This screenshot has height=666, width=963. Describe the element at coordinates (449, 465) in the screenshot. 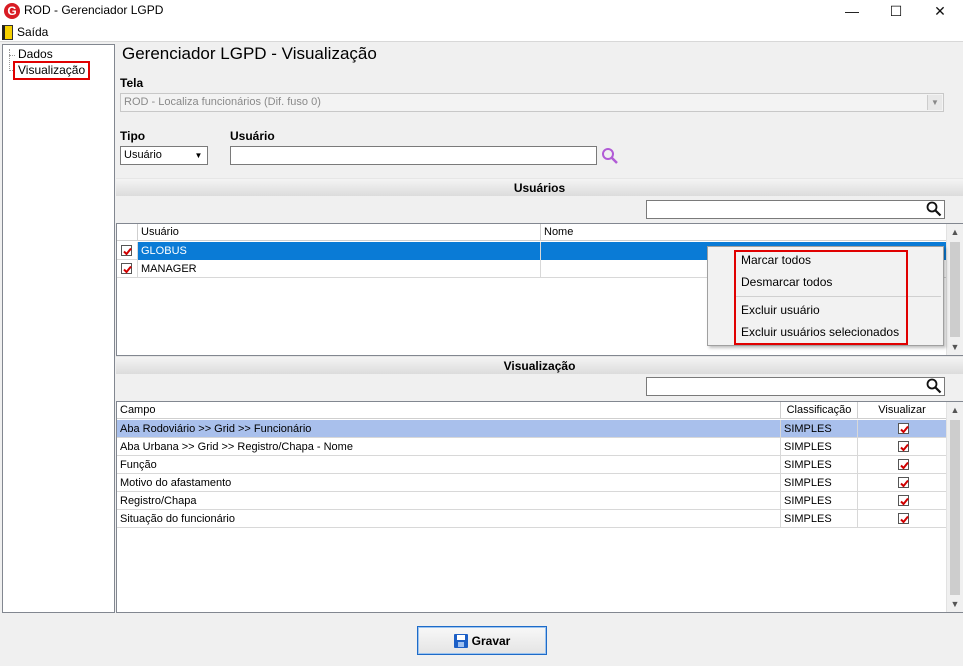

I see `campo-cell: Função` at that location.